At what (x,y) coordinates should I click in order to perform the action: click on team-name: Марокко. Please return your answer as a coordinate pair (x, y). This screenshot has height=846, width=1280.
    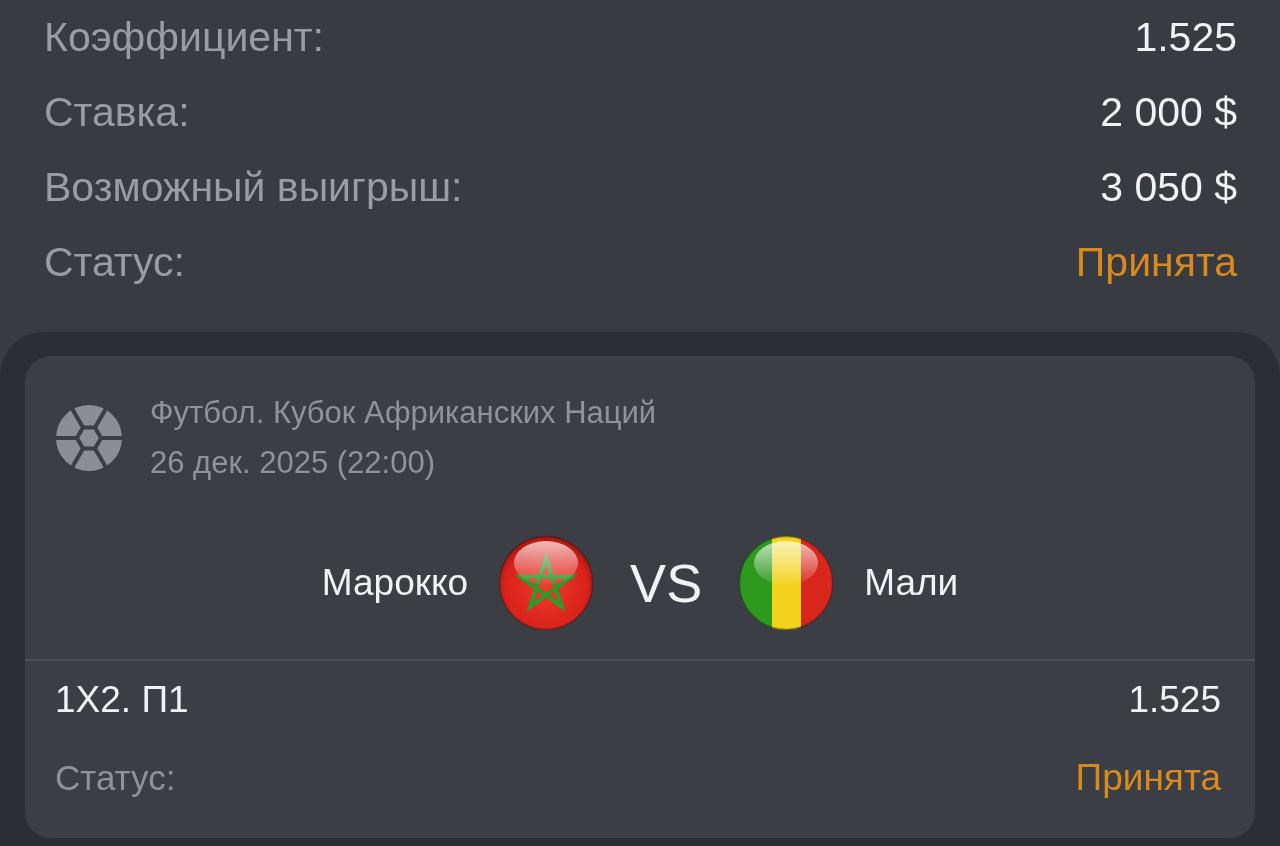
    Looking at the image, I should click on (395, 583).